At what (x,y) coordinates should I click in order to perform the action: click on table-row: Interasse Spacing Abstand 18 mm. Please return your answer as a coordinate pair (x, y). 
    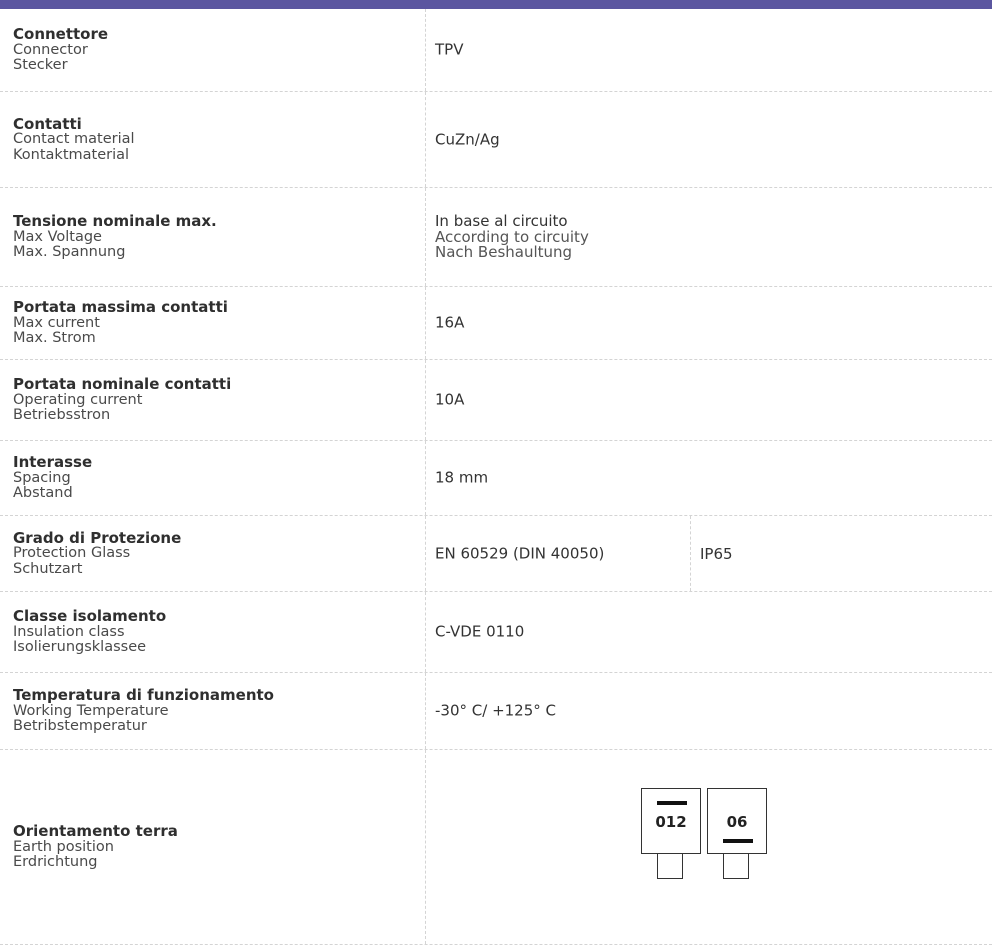
    Looking at the image, I should click on (496, 478).